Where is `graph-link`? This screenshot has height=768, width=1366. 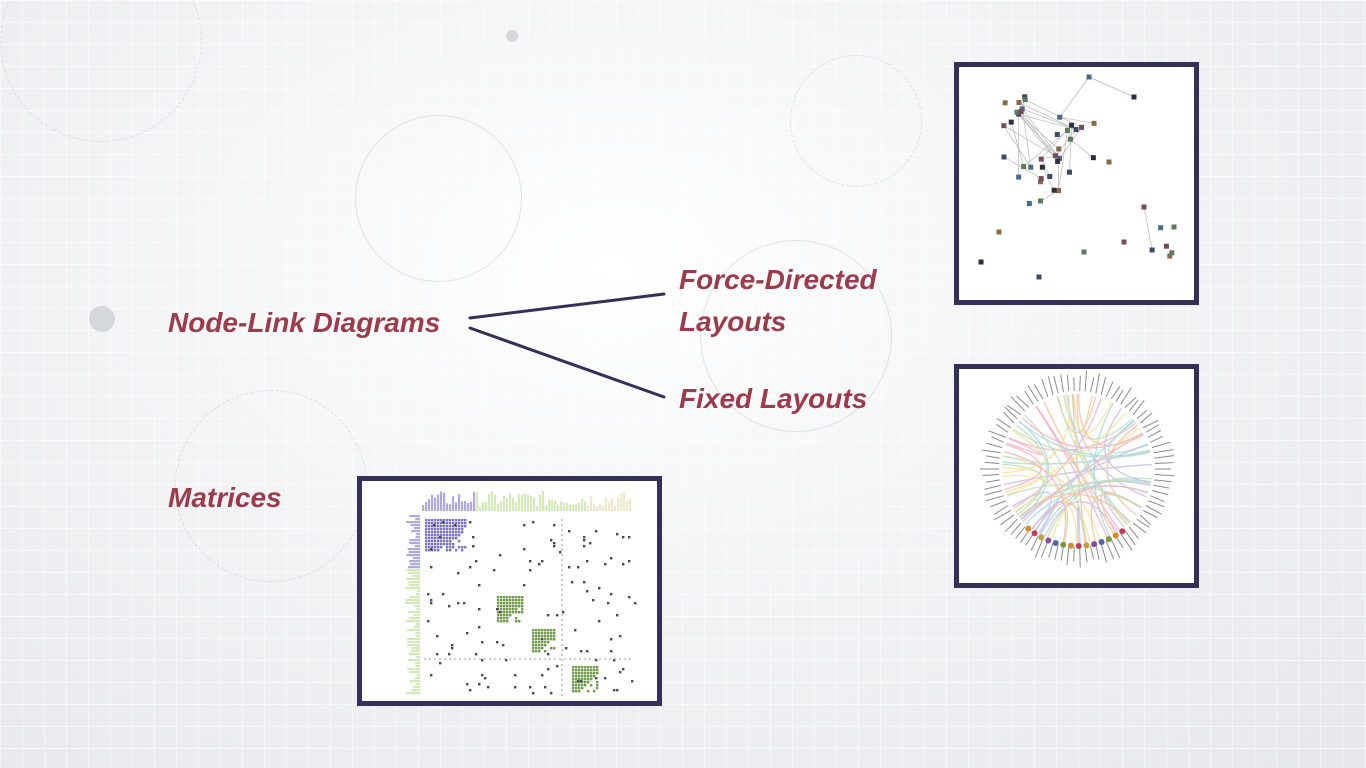 graph-link is located at coordinates (1074, 97).